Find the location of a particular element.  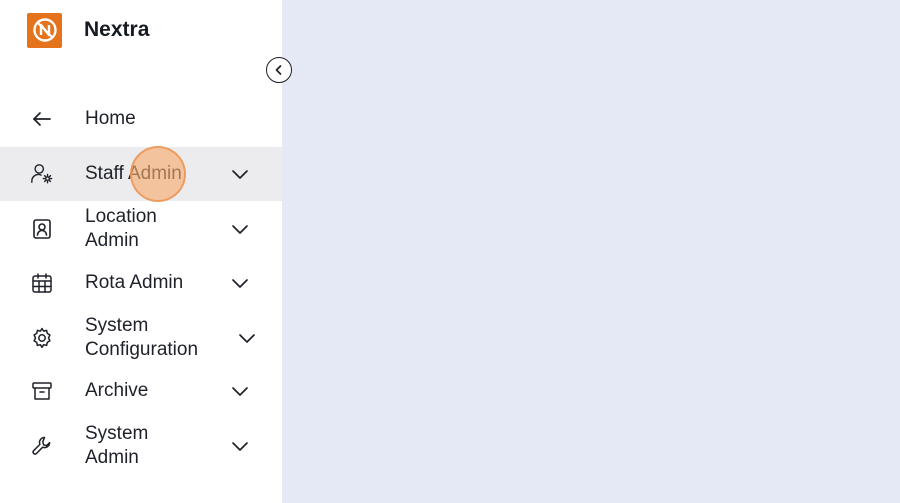

sidebar-item-system-admin: System Admin is located at coordinates (141, 446).